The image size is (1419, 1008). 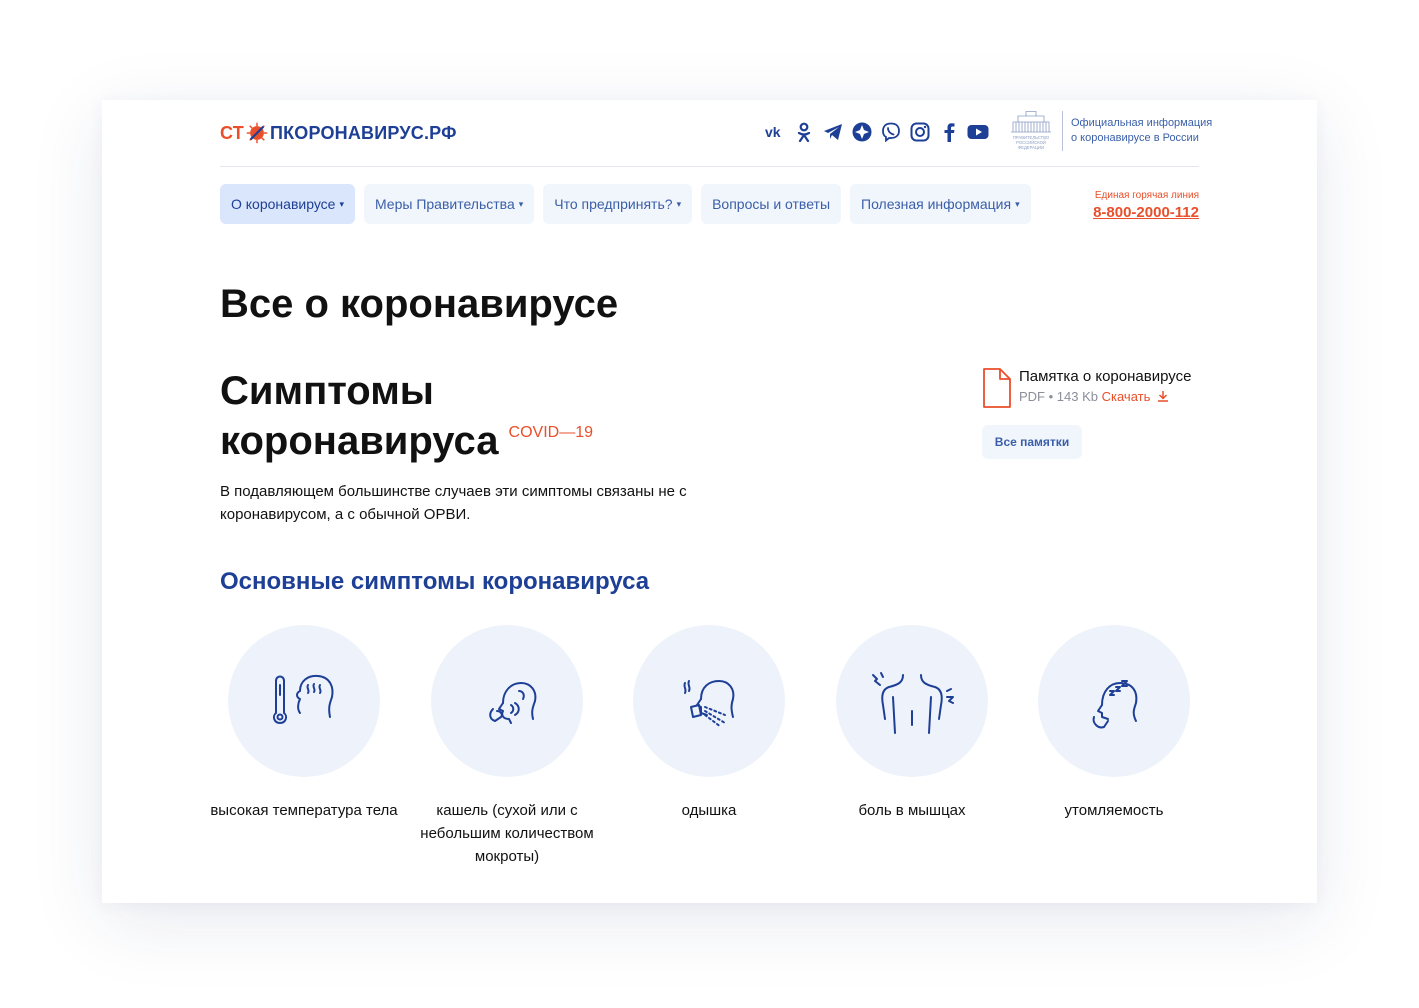 What do you see at coordinates (1115, 704) in the screenshot?
I see `fatigue-icon` at bounding box center [1115, 704].